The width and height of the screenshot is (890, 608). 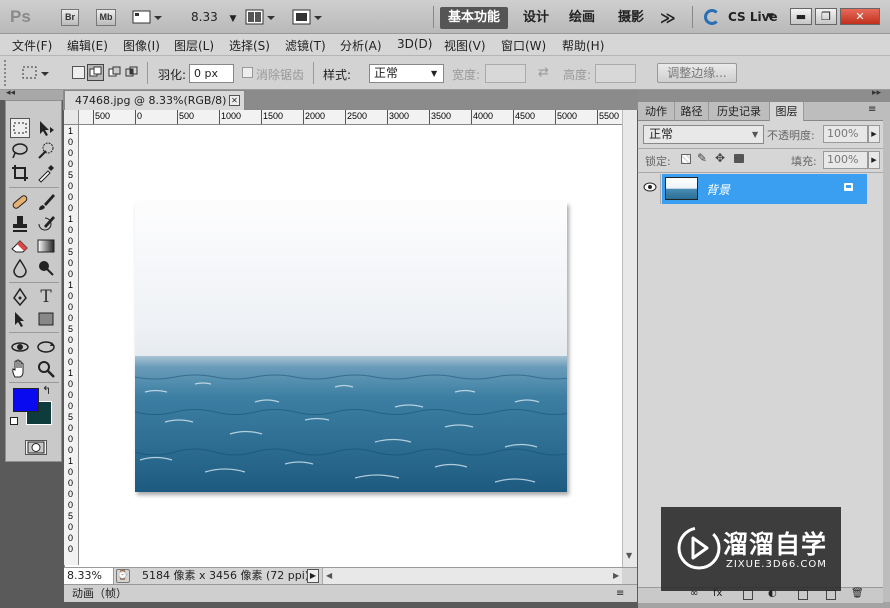 I want to click on foreground-color-front, so click(x=26, y=400).